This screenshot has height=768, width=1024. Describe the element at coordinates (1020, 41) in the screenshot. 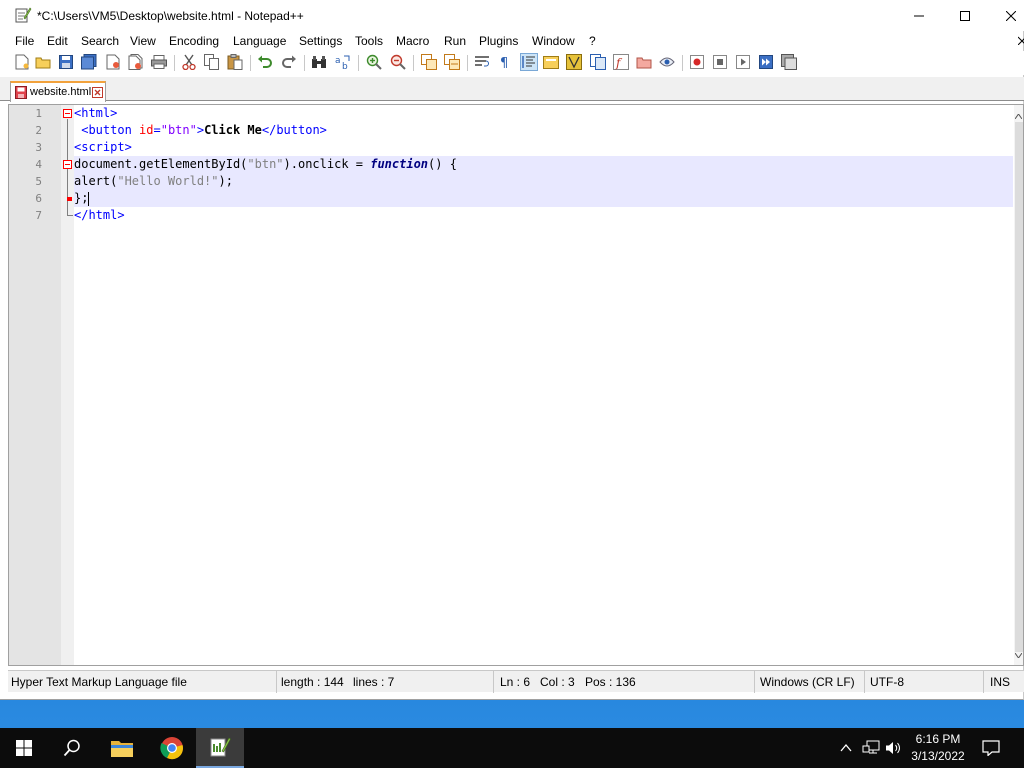

I see `menu-close-doc-icon` at that location.